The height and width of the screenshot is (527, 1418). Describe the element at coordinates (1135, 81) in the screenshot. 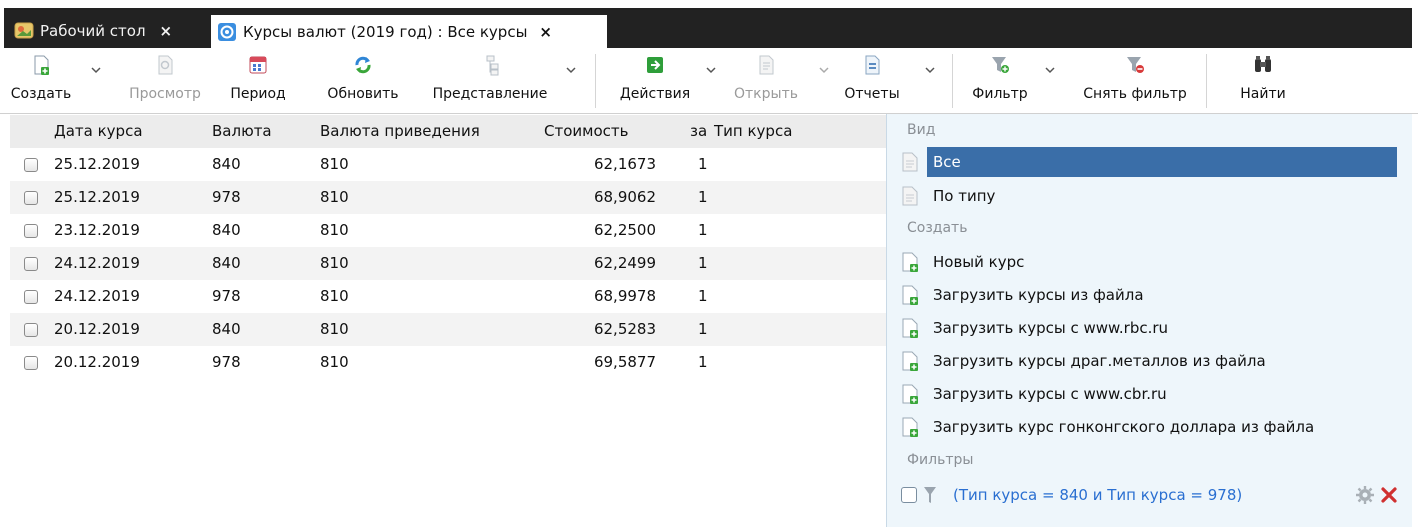

I see `clear-filter-button: Снять фильтр` at that location.